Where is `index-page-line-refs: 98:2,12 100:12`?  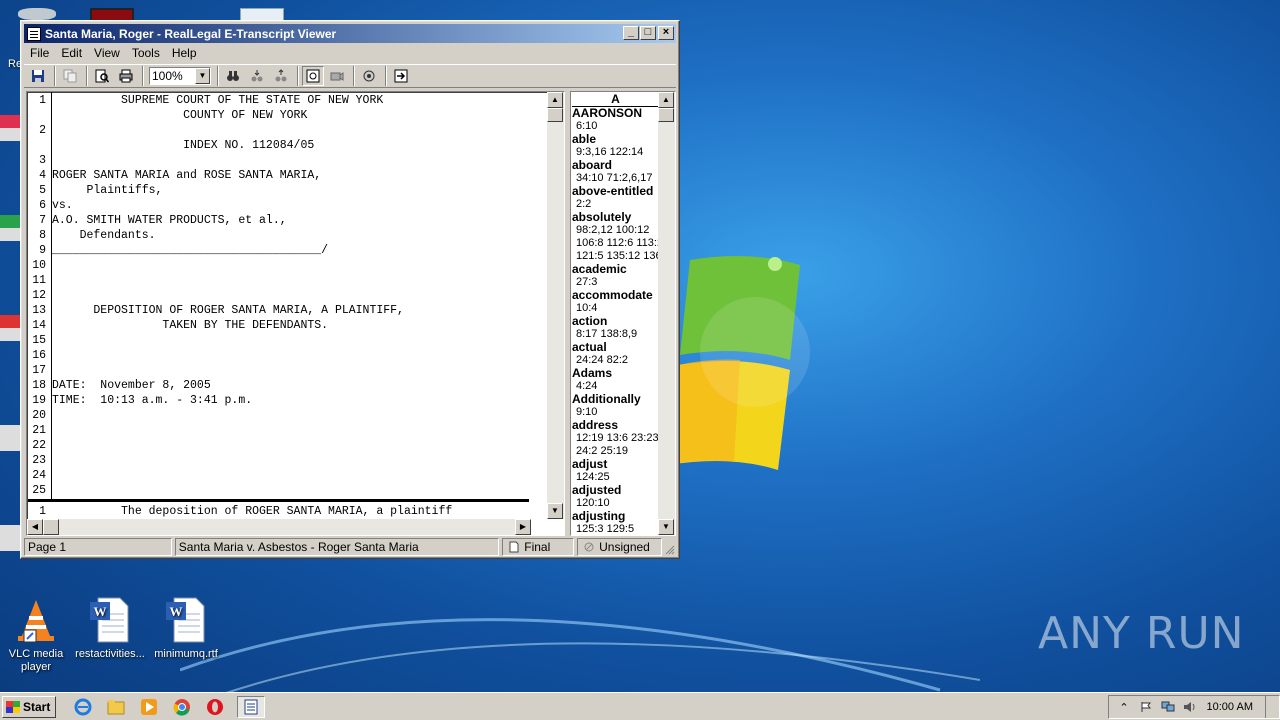
index-page-line-refs: 98:2,12 100:12 is located at coordinates (616, 230).